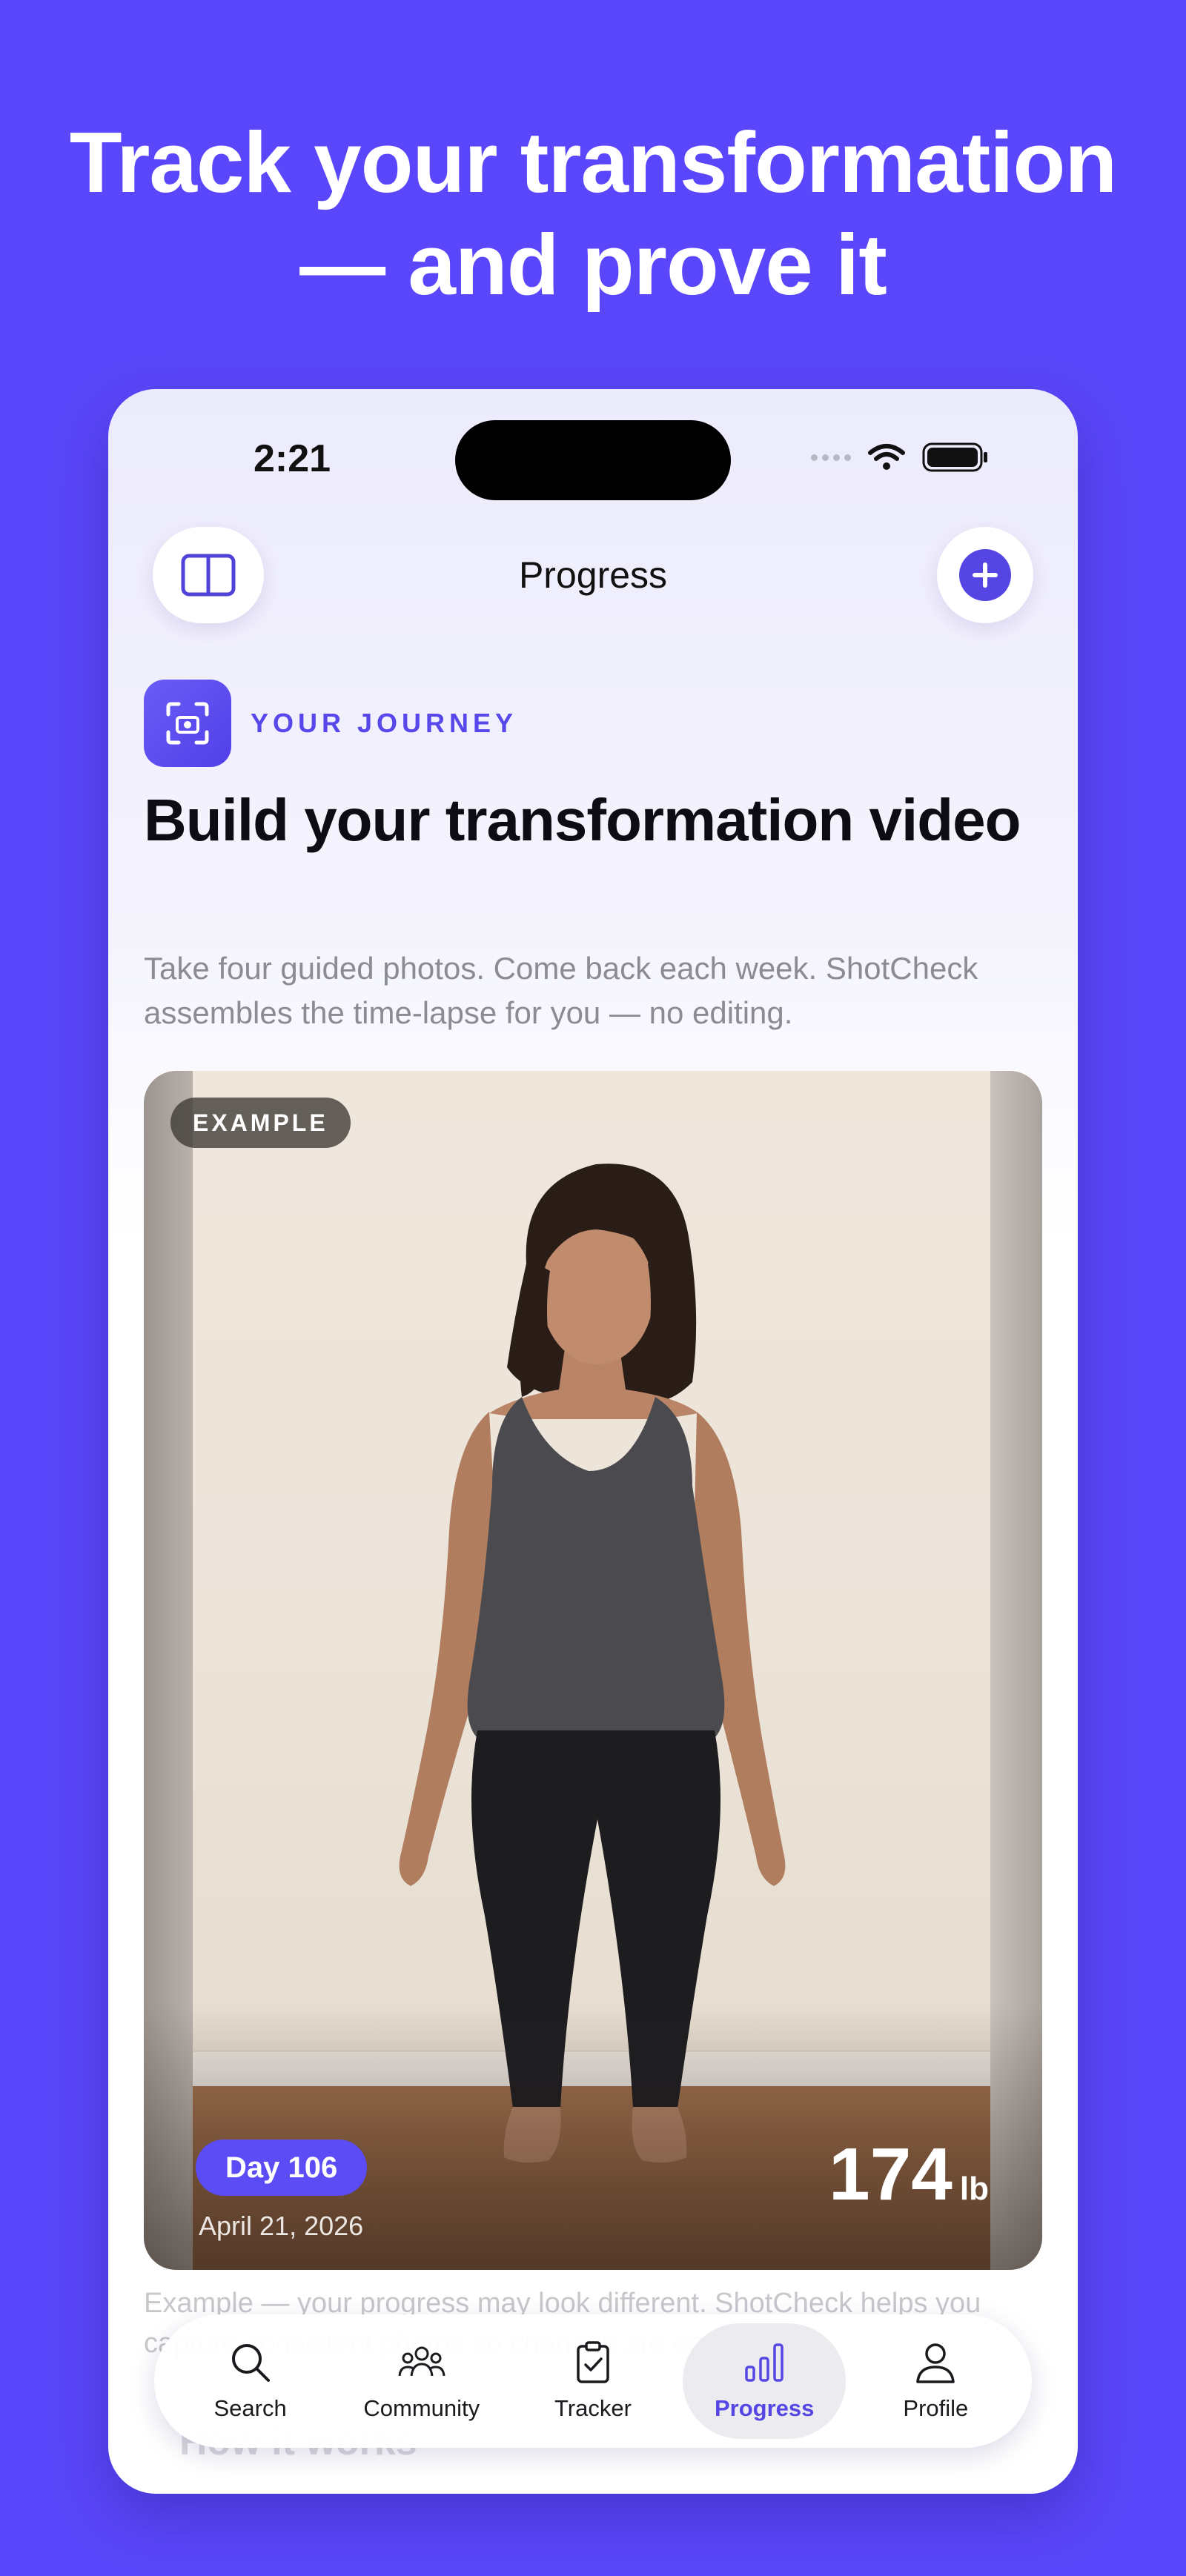 This screenshot has height=2576, width=1186. I want to click on camera-frame-icon, so click(187, 723).